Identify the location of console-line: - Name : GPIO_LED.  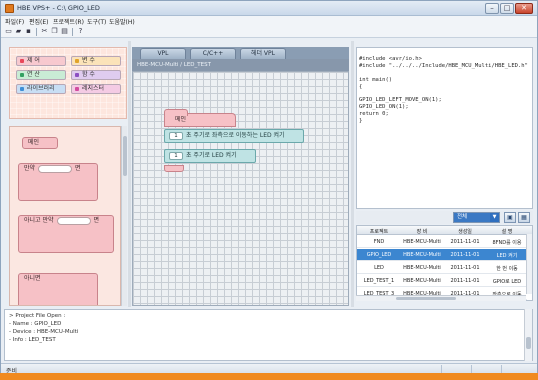
(35, 324).